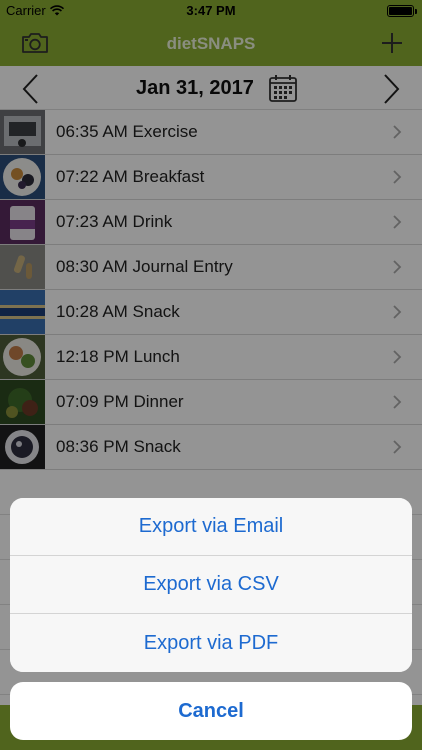 This screenshot has width=422, height=750. What do you see at coordinates (211, 711) in the screenshot?
I see `cancel-button: Cancel` at bounding box center [211, 711].